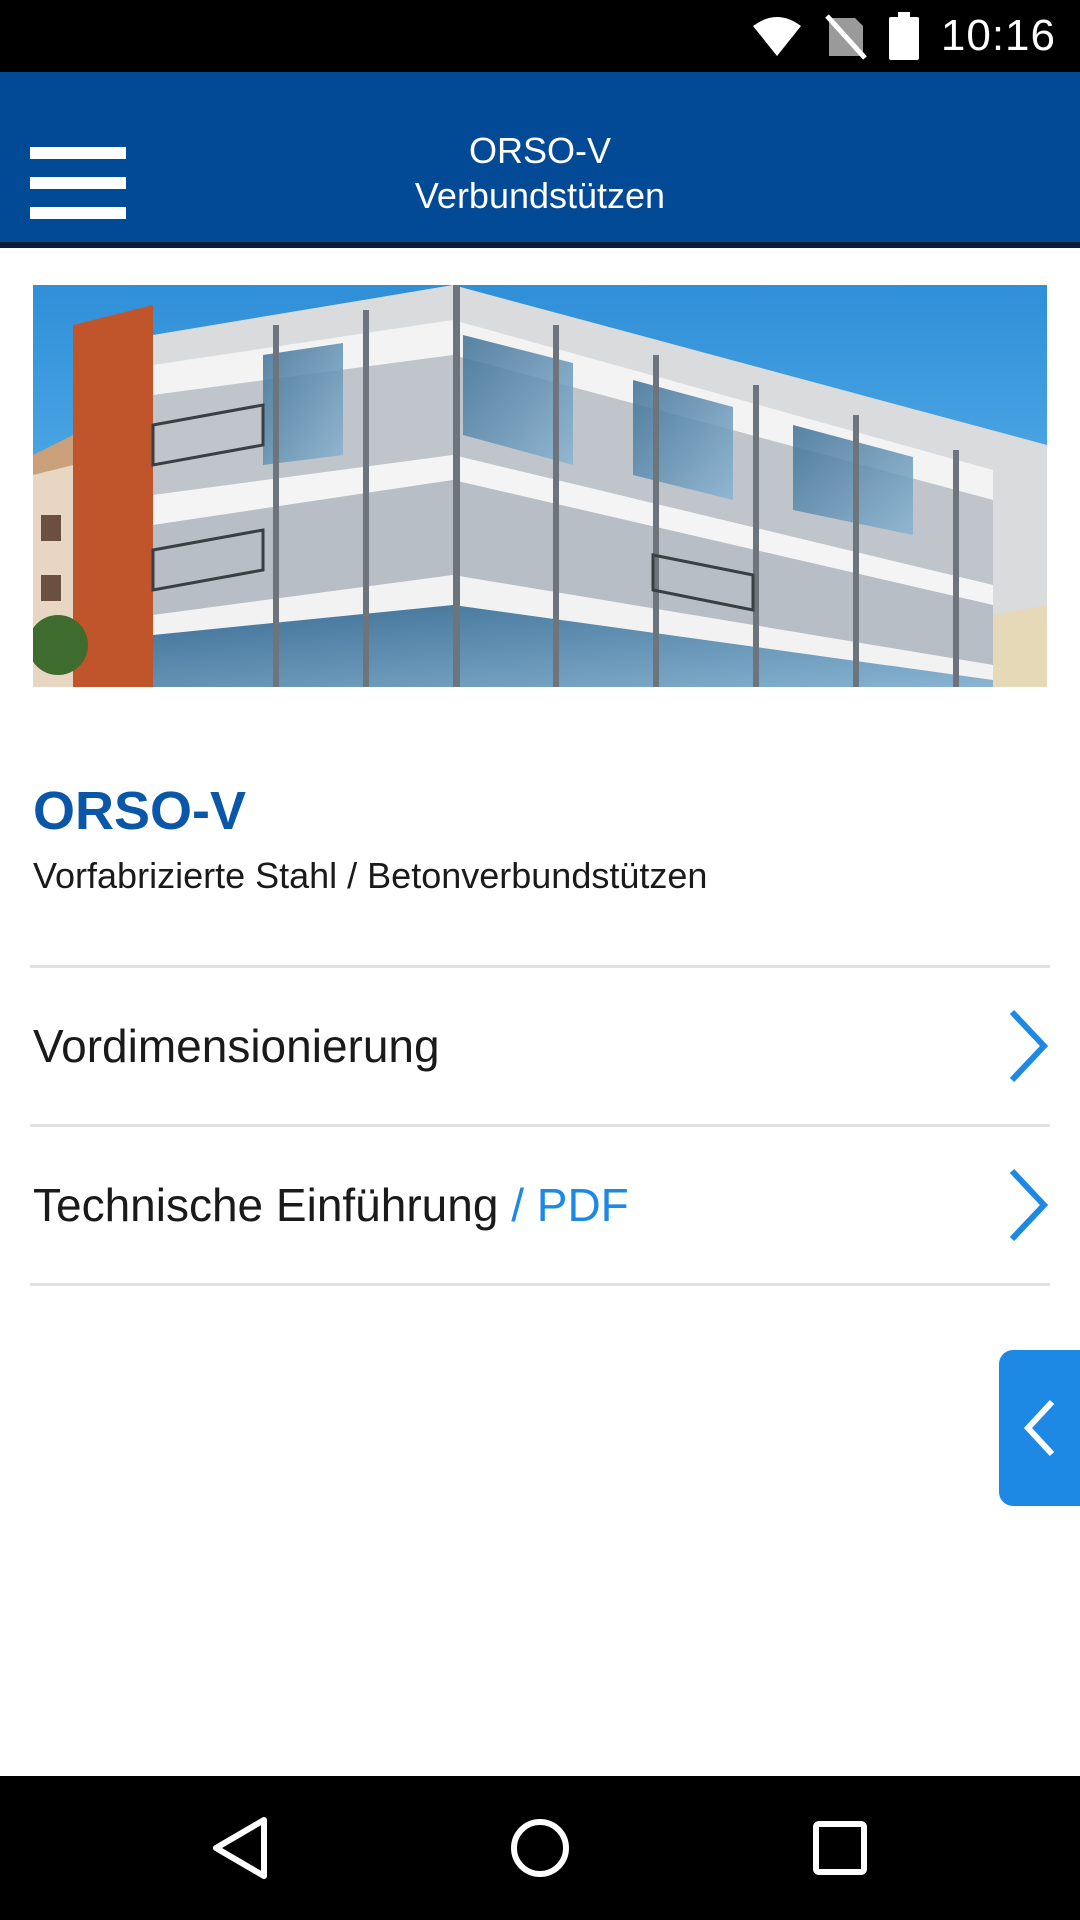 This screenshot has width=1080, height=1920. What do you see at coordinates (840, 1848) in the screenshot?
I see `recents-icon` at bounding box center [840, 1848].